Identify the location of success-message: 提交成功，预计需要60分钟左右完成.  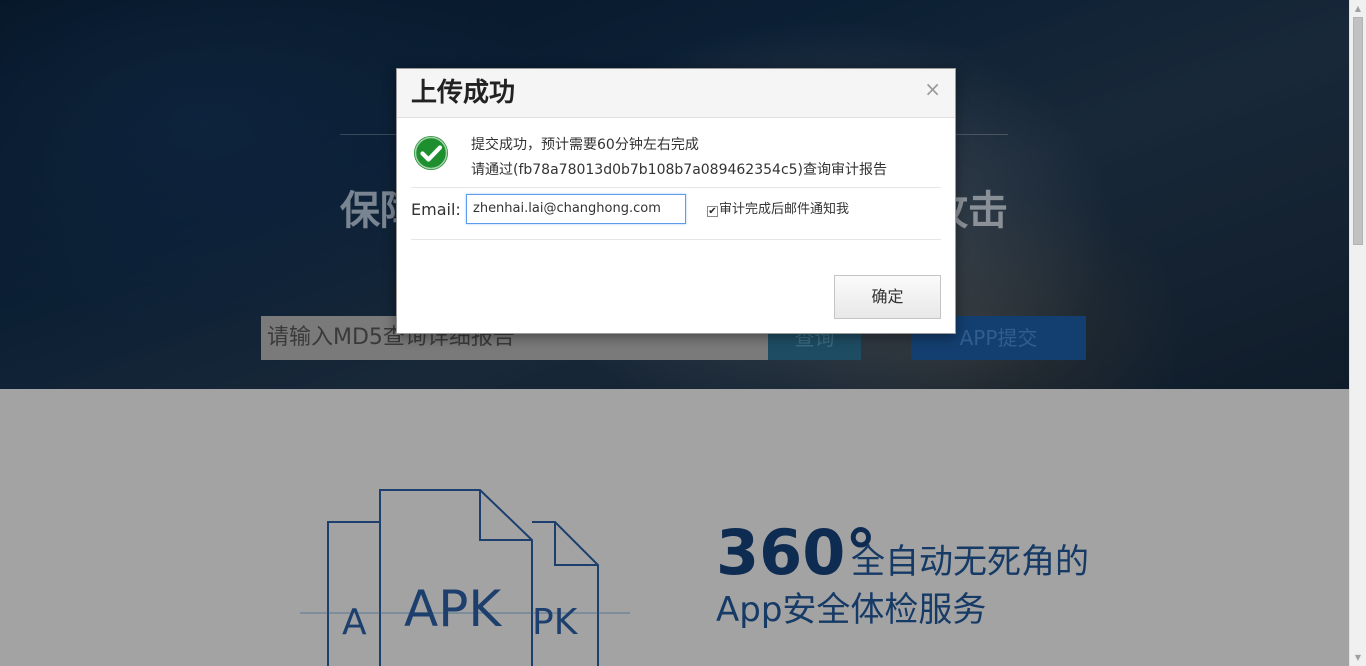
(585, 145).